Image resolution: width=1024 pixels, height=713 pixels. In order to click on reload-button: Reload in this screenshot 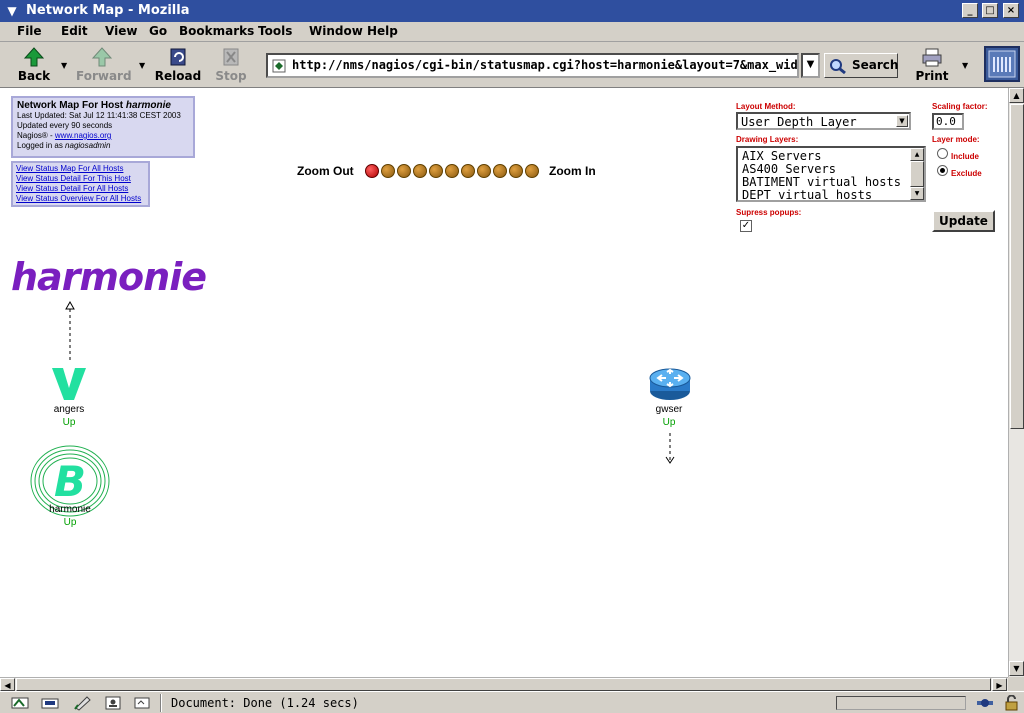, I will do `click(178, 66)`.